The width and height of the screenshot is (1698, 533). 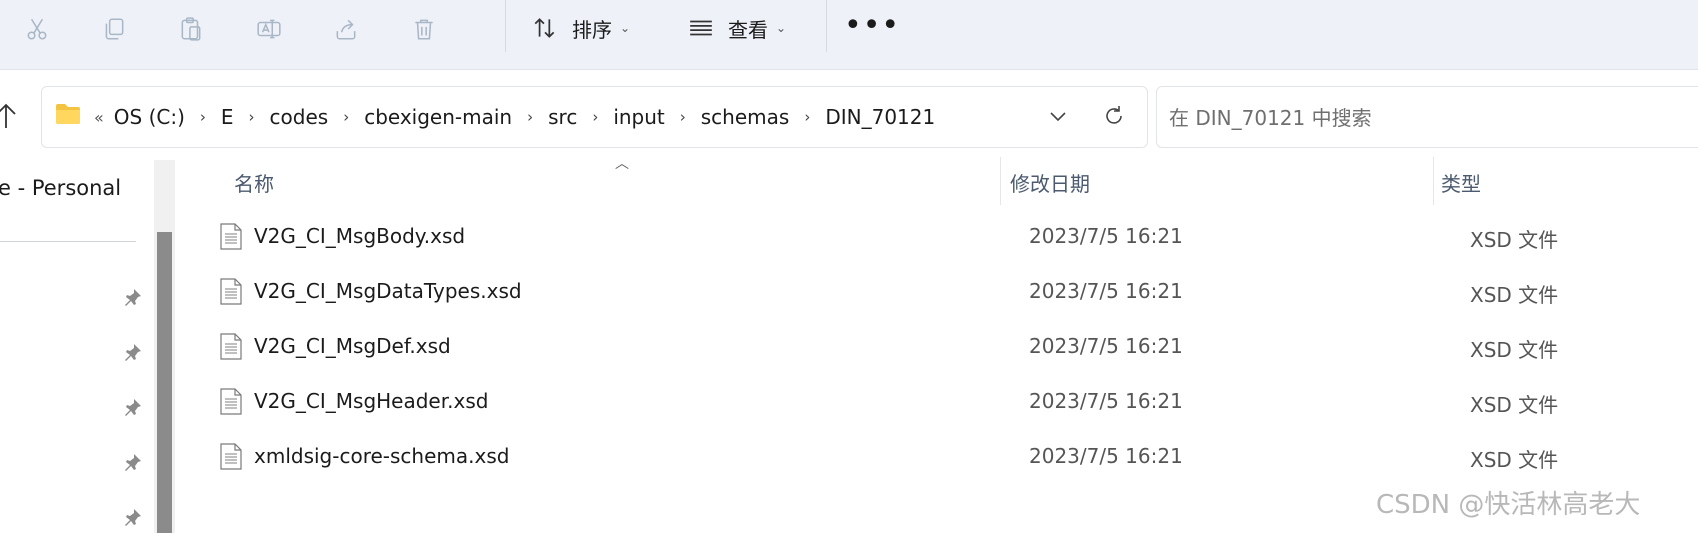 I want to click on column-header-name: 名称, so click(x=254, y=182).